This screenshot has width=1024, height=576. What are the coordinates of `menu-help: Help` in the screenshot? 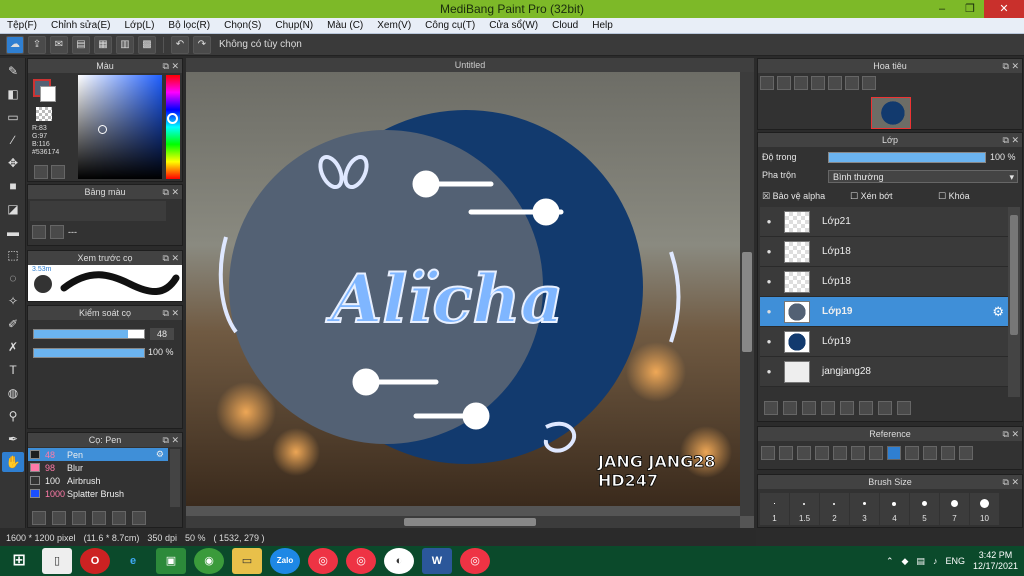 It's located at (602, 25).